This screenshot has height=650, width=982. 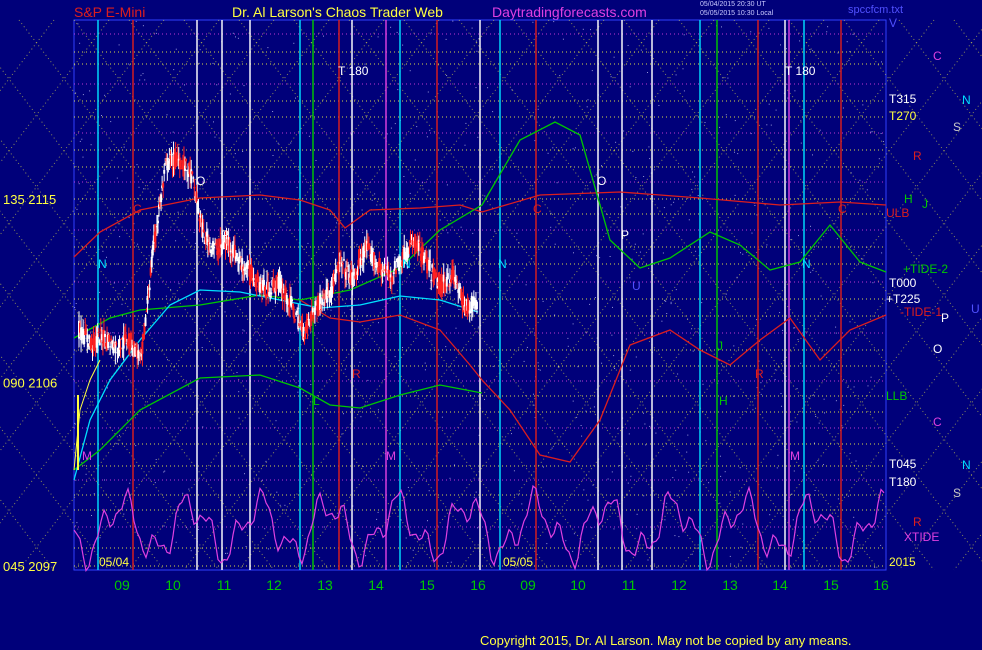 I want to click on right-axis-label: ULB, so click(x=897, y=213).